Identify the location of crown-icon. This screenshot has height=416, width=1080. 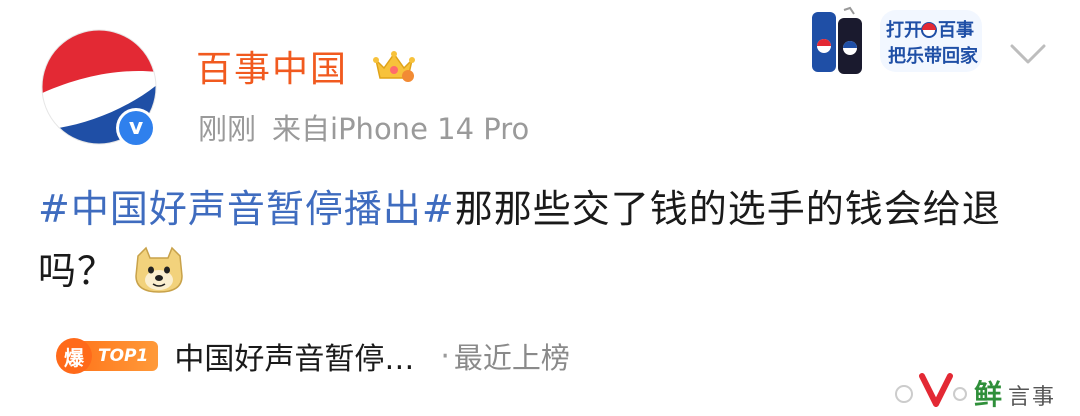
(394, 66).